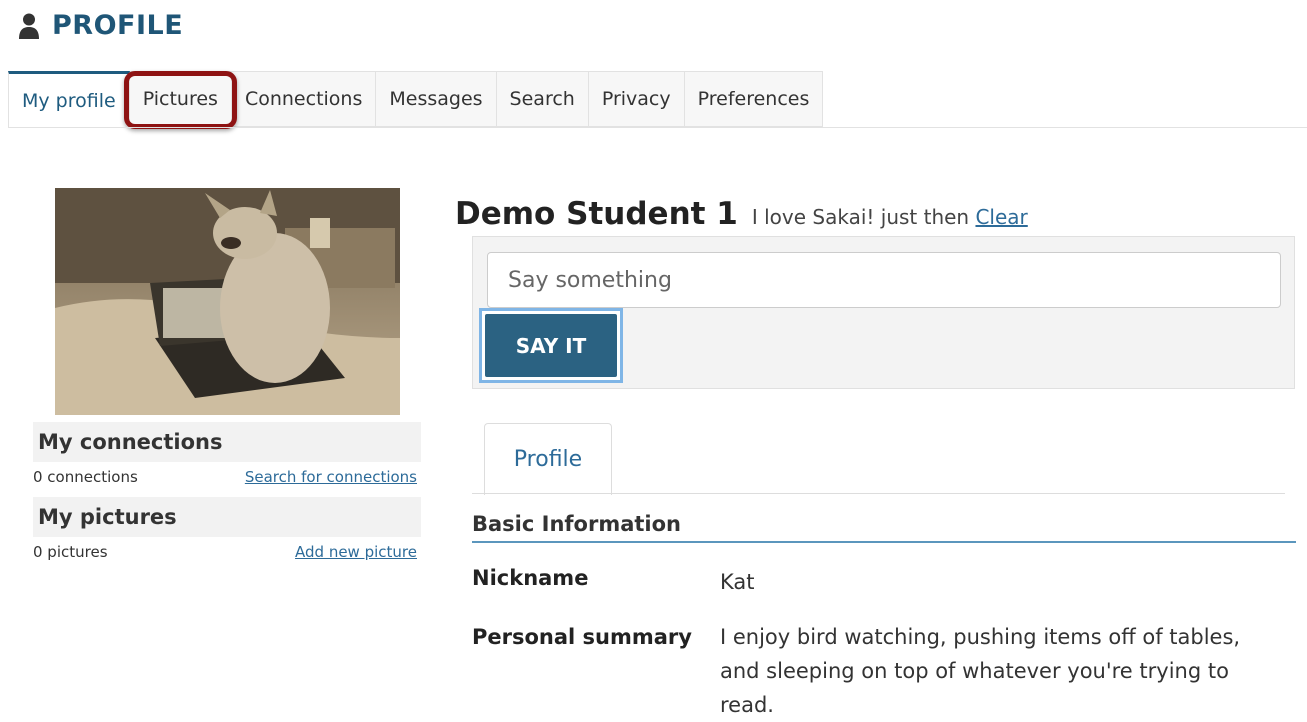  Describe the element at coordinates (636, 99) in the screenshot. I see `tab-privacy: Privacy` at that location.